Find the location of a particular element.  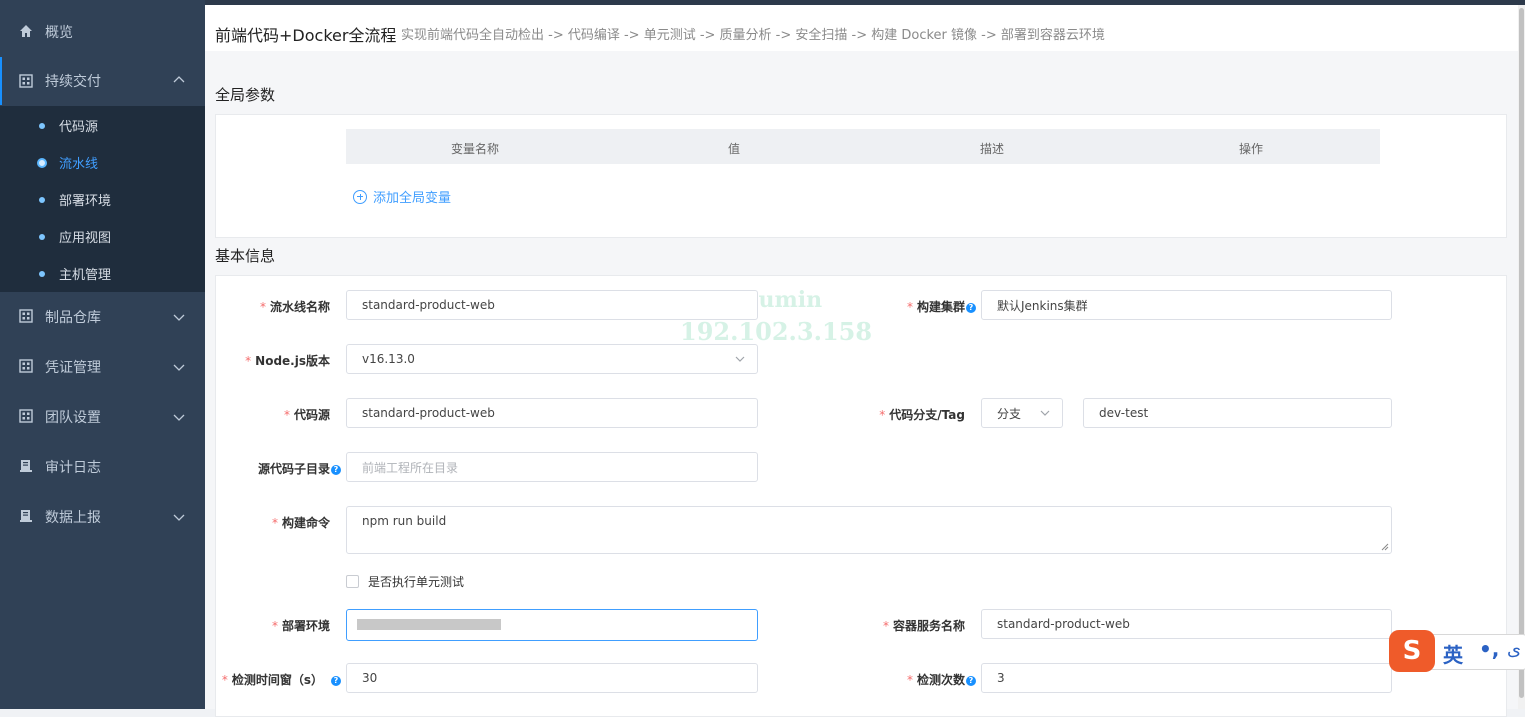

ime-toolbar: S 英 •, ی is located at coordinates (1457, 651).